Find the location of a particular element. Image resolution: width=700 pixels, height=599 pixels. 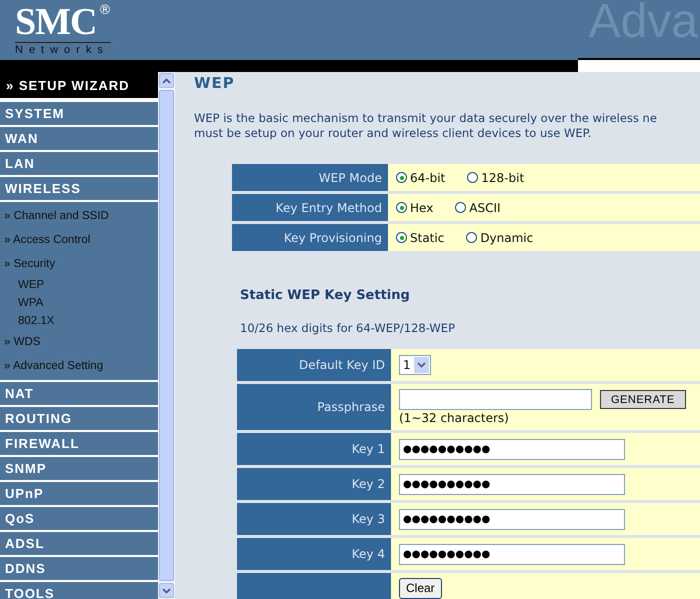

menu-section: TOOLS is located at coordinates (79, 590).